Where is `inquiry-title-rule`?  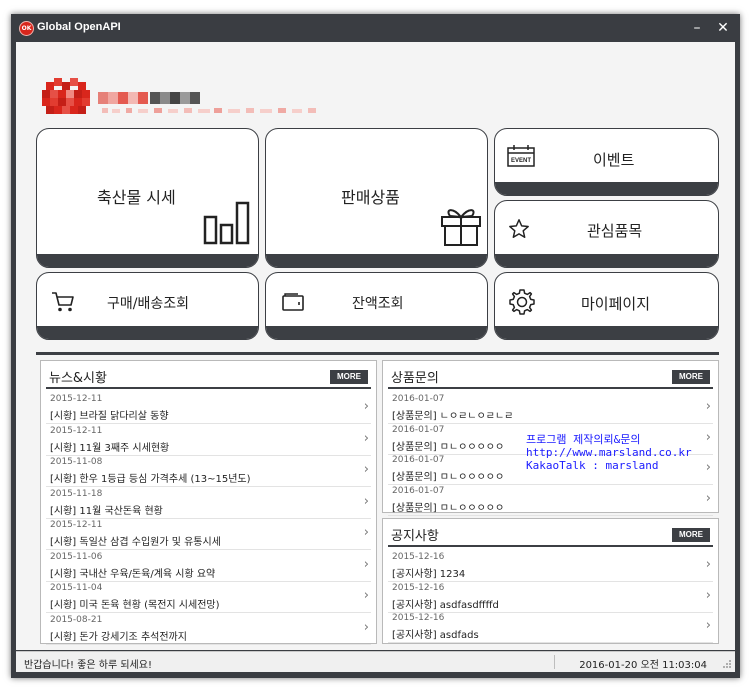 inquiry-title-rule is located at coordinates (550, 388).